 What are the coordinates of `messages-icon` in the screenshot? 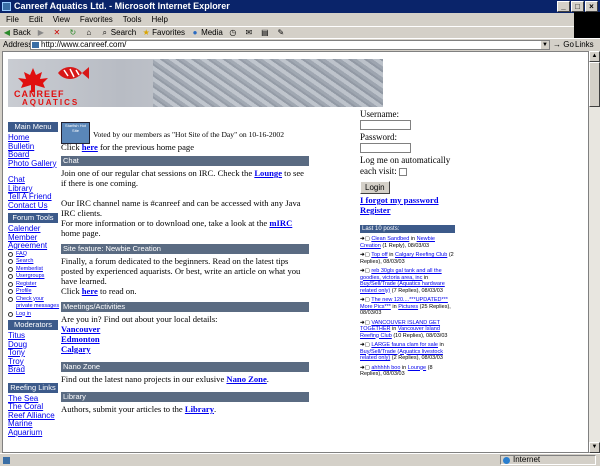 It's located at (10, 299).